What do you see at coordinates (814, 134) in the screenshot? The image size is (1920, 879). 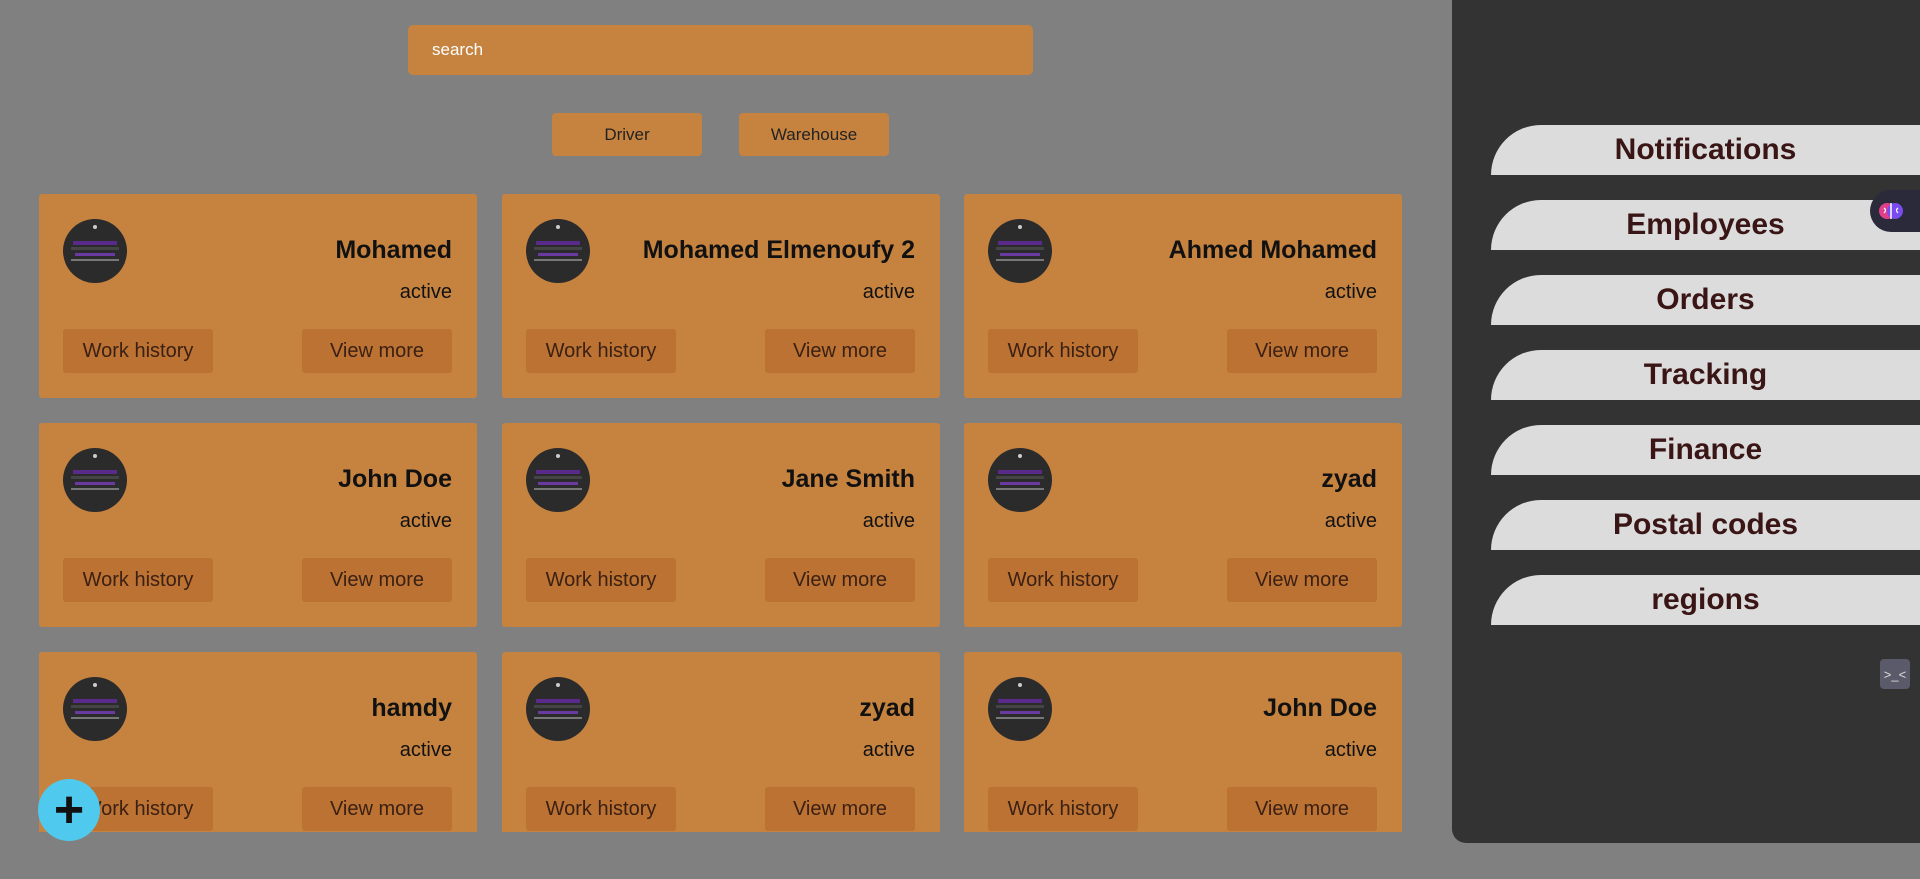 I see `warehouse-filter-button: Warehouse` at bounding box center [814, 134].